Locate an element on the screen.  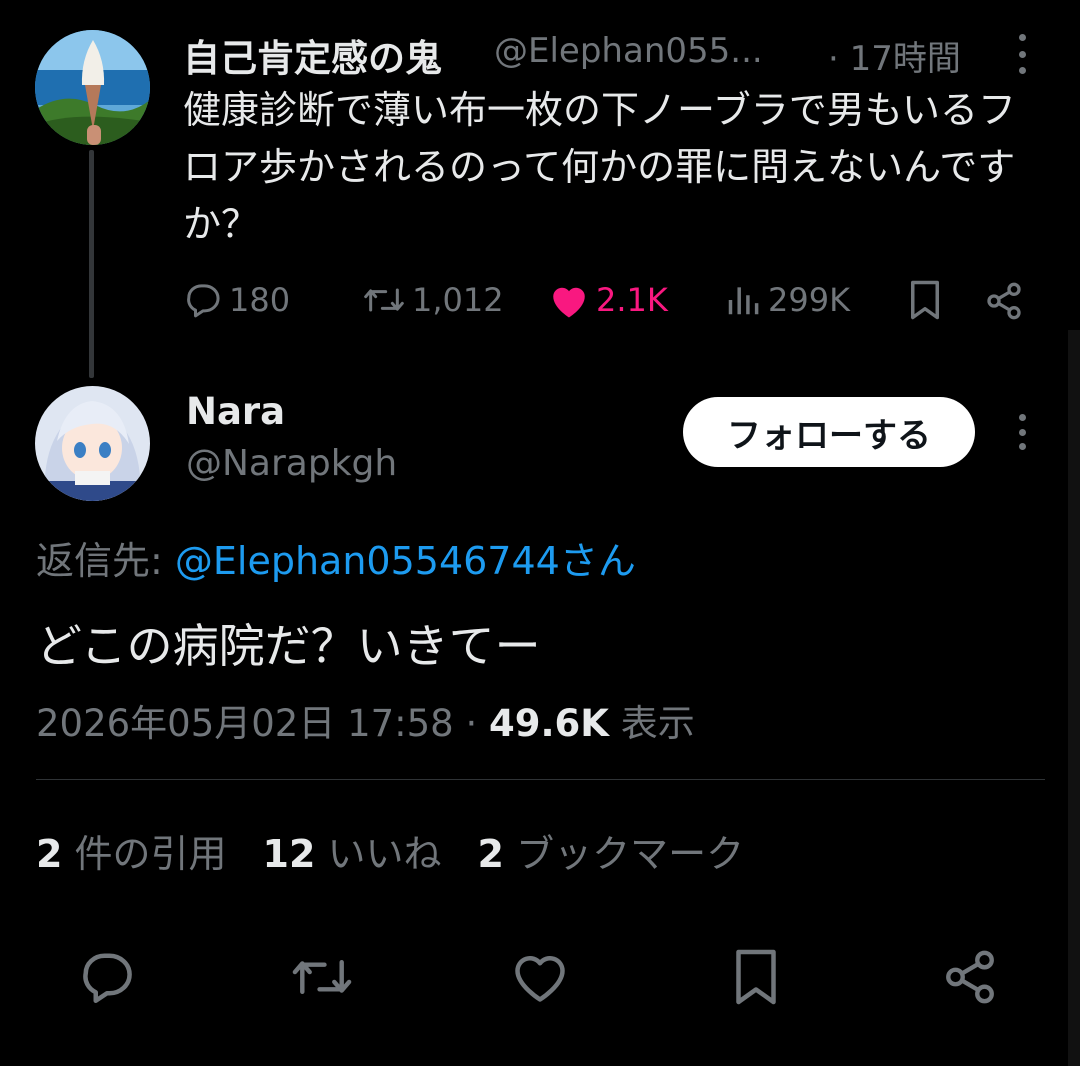
original-time: · 17時間 is located at coordinates (894, 55).